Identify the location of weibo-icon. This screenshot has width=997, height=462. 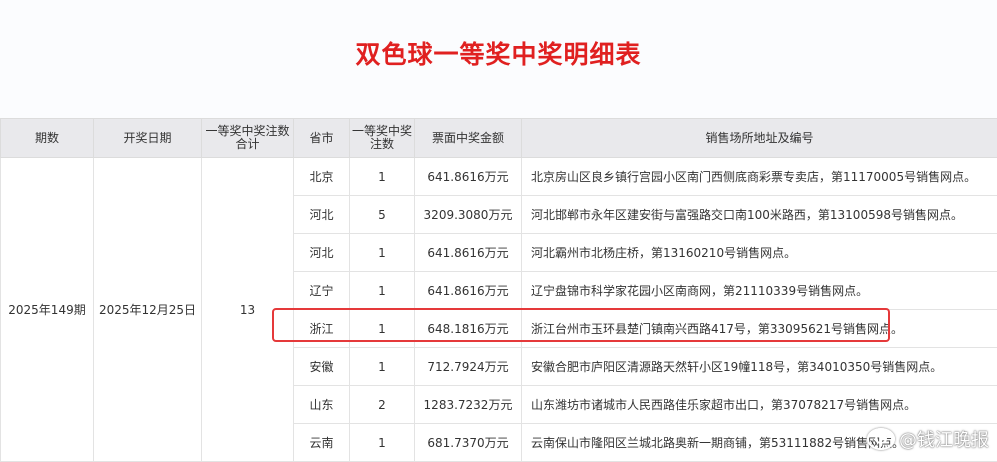
(881, 439).